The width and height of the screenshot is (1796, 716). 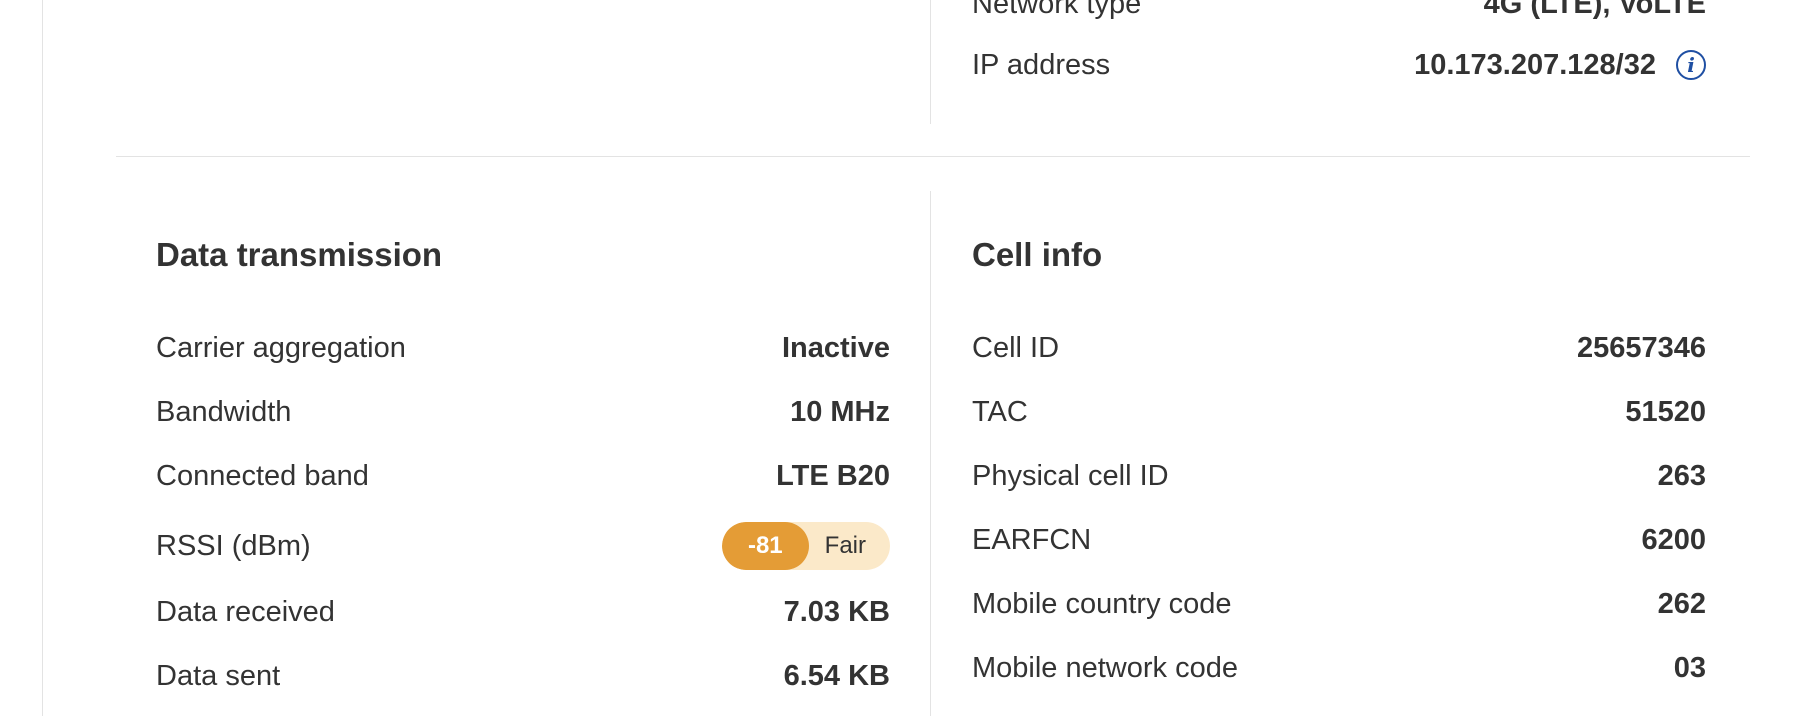 What do you see at coordinates (523, 348) in the screenshot?
I see `carrier-aggregation-row: Carrier aggregation Inactive` at bounding box center [523, 348].